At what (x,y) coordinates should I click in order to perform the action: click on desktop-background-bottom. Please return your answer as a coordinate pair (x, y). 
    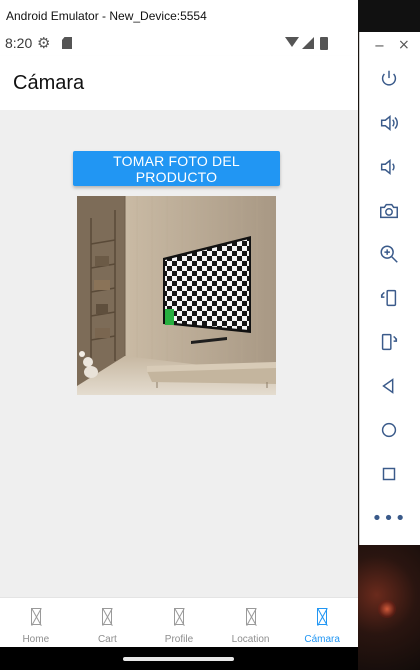
    Looking at the image, I should click on (389, 607).